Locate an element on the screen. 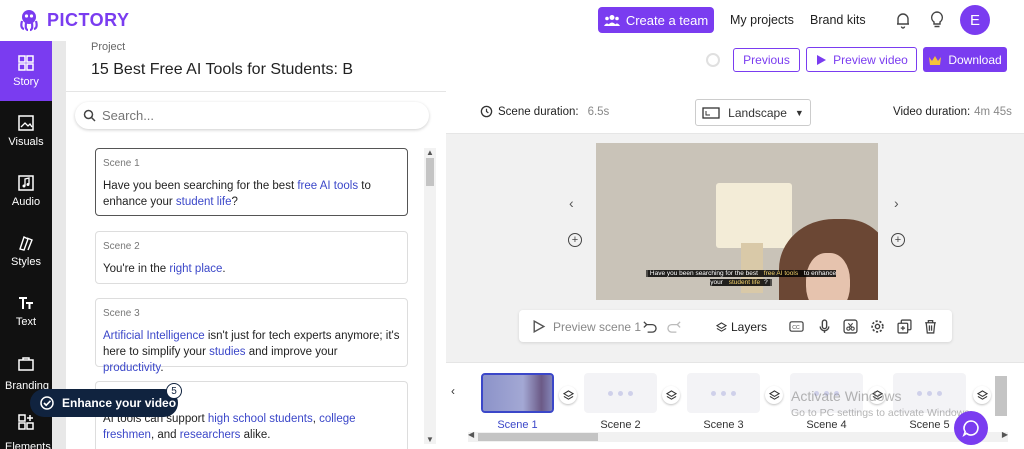 Image resolution: width=1024 pixels, height=449 pixels. page-scrollbar is located at coordinates (1001, 396).